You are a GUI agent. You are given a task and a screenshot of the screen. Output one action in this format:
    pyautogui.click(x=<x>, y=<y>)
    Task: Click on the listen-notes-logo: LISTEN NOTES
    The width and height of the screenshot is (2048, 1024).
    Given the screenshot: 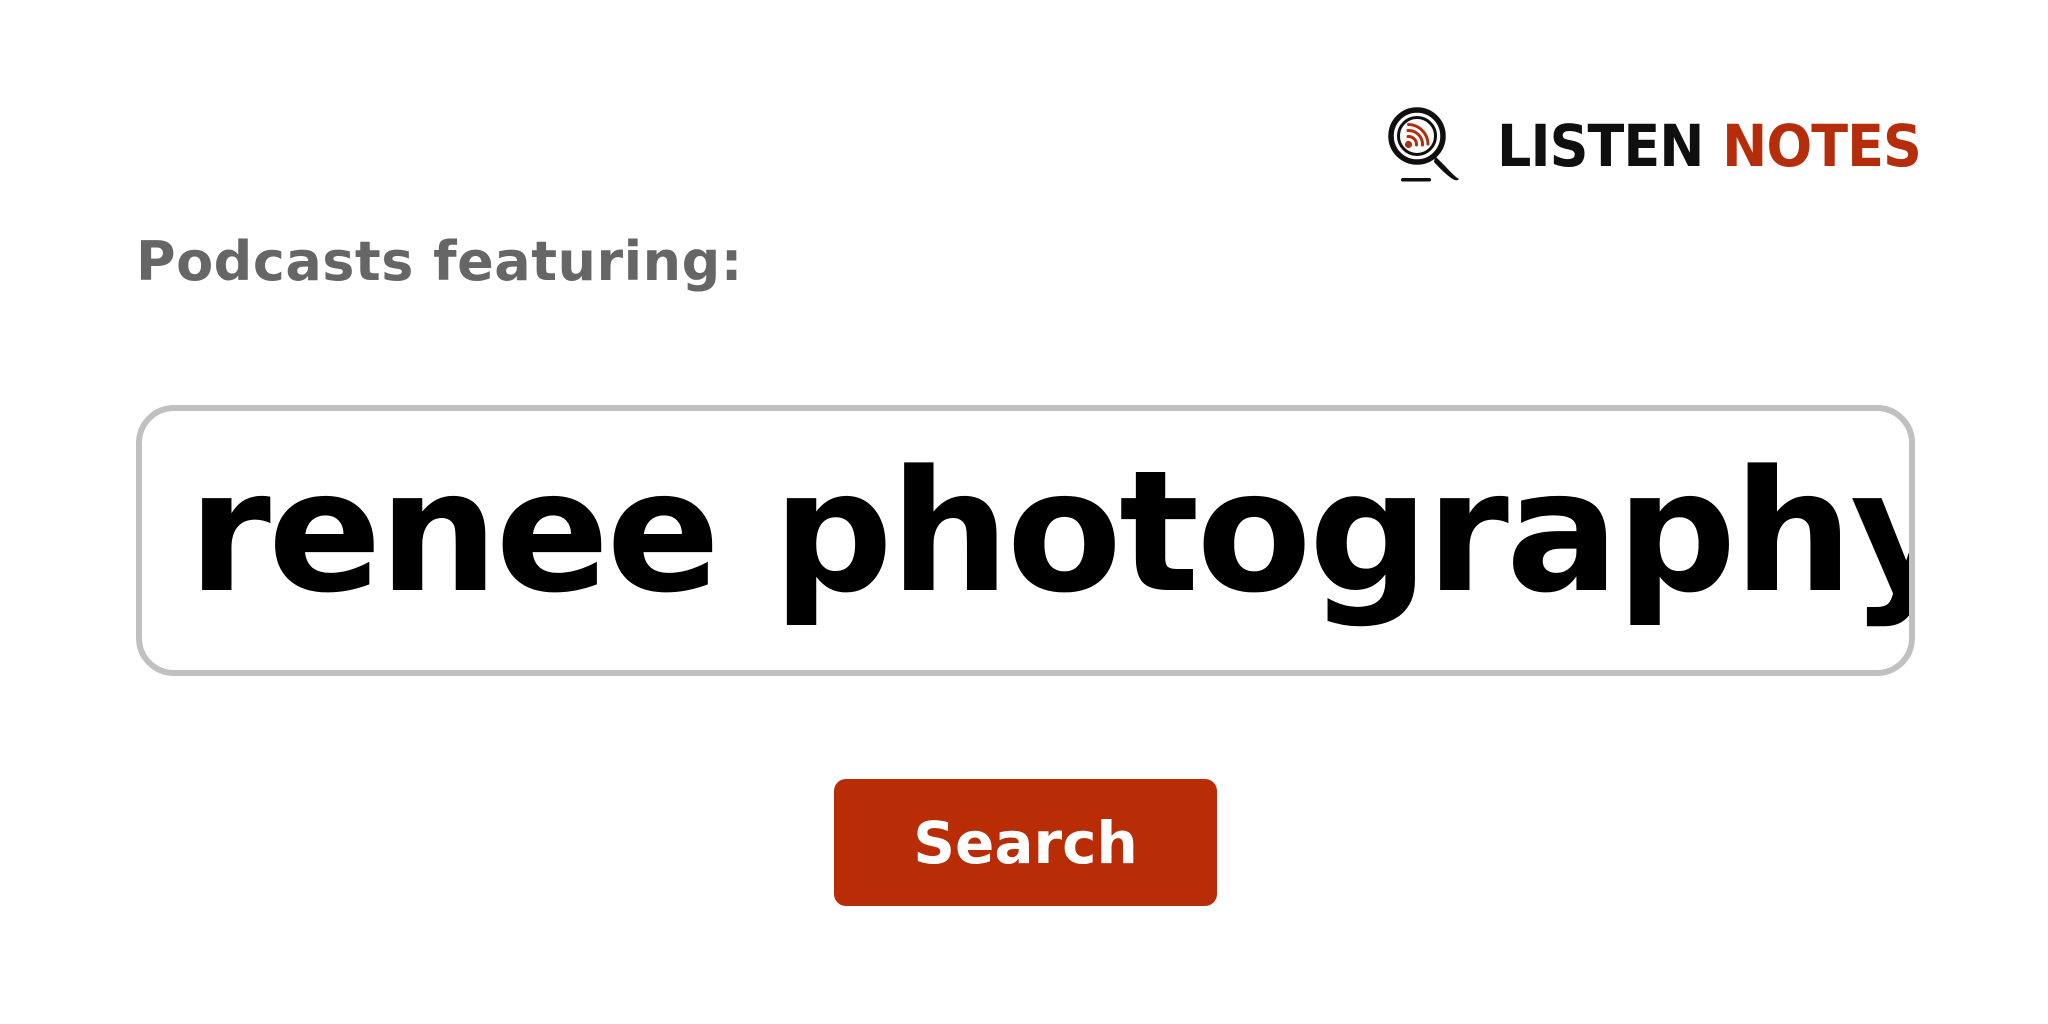 What is the action you would take?
    pyautogui.click(x=1669, y=146)
    